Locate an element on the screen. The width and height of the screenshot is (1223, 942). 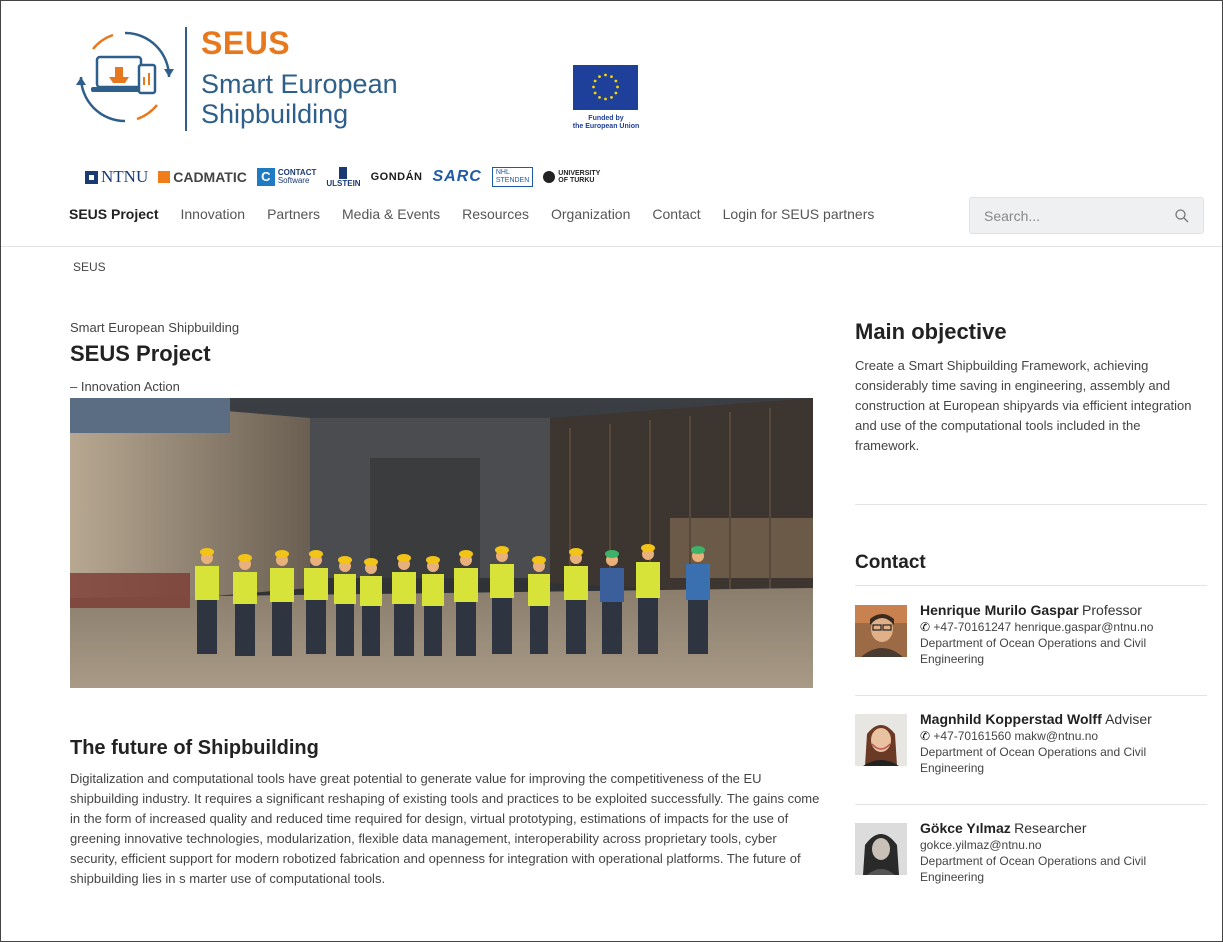
partner-sarc-logo: SARC is located at coordinates (456, 177).